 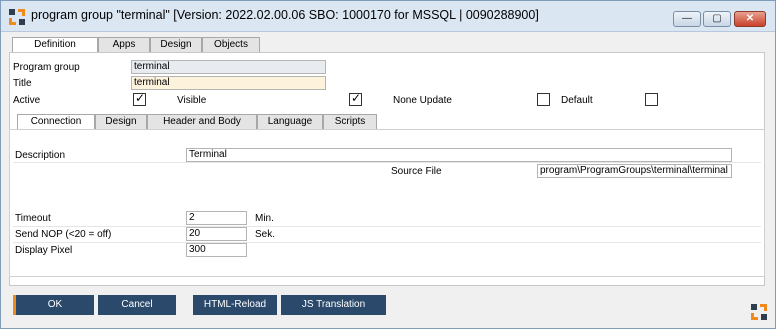 I want to click on tab-objects: Objects, so click(x=231, y=44).